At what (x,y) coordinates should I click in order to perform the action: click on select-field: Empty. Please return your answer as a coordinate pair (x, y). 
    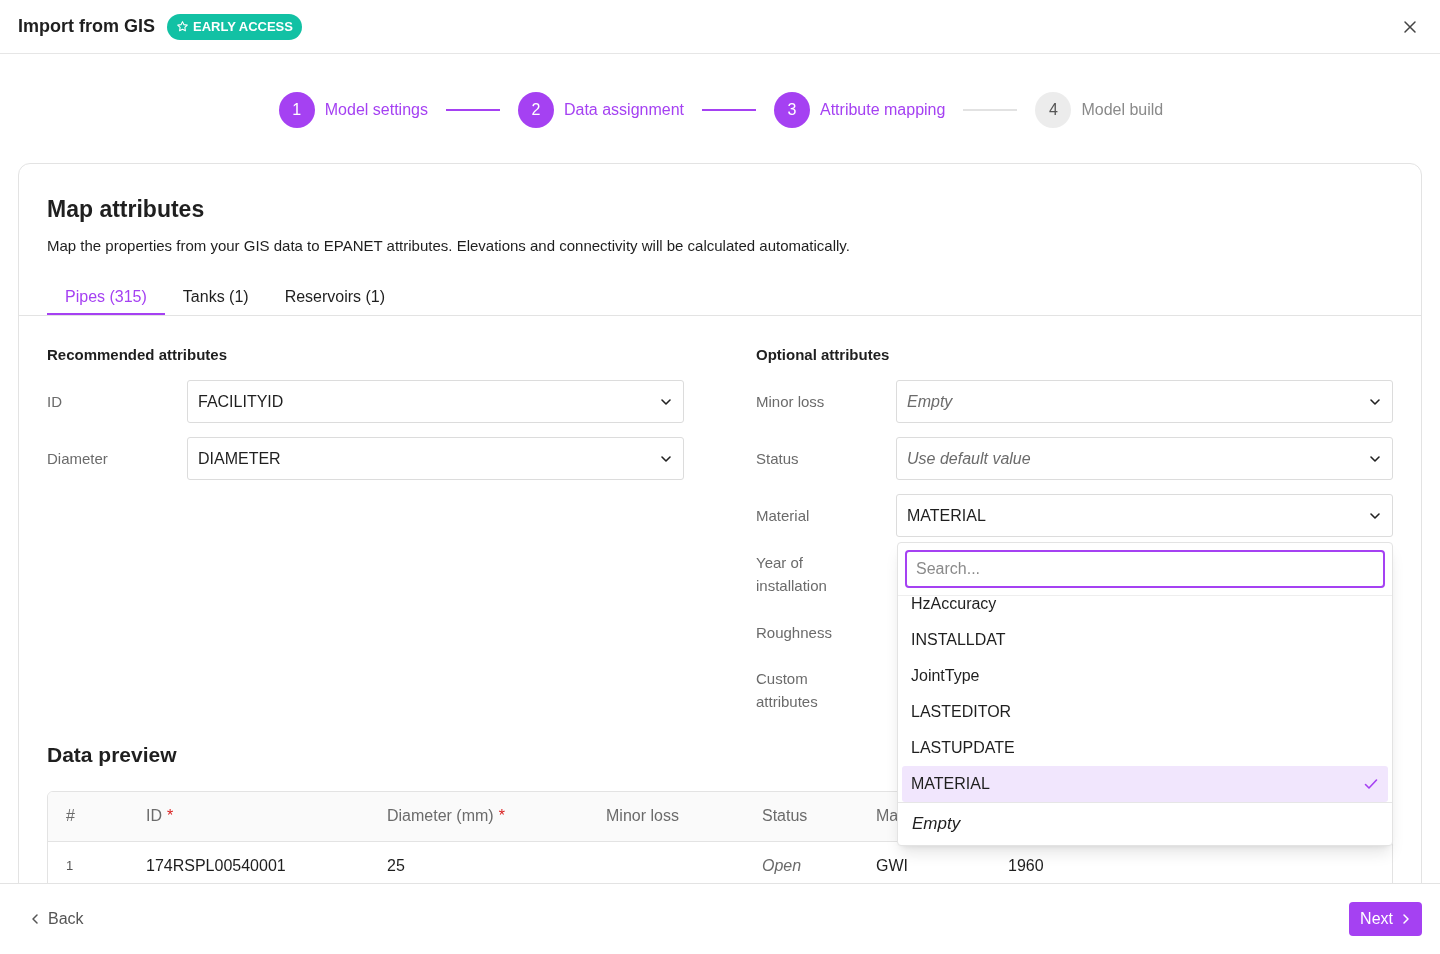
    Looking at the image, I should click on (1144, 401).